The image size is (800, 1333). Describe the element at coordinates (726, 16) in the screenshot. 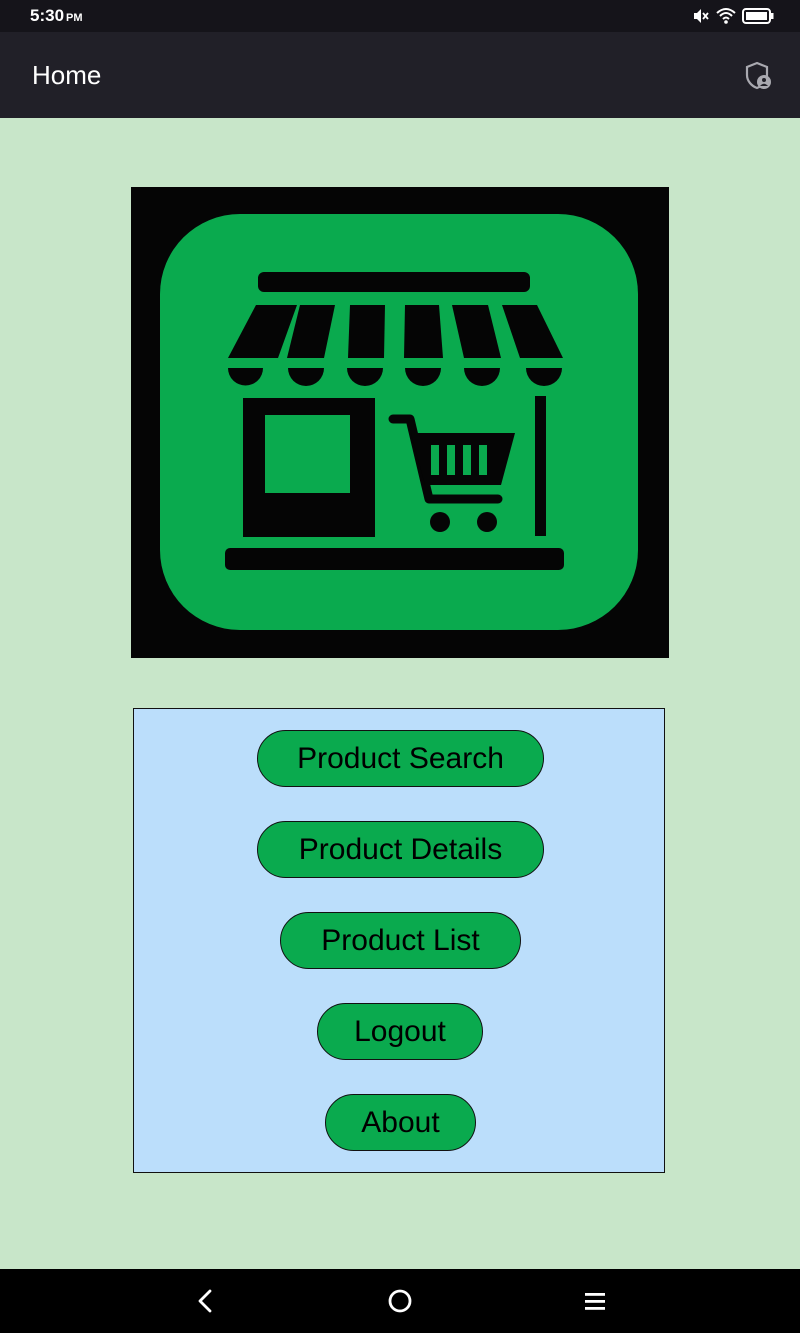

I see `wifi-icon` at that location.